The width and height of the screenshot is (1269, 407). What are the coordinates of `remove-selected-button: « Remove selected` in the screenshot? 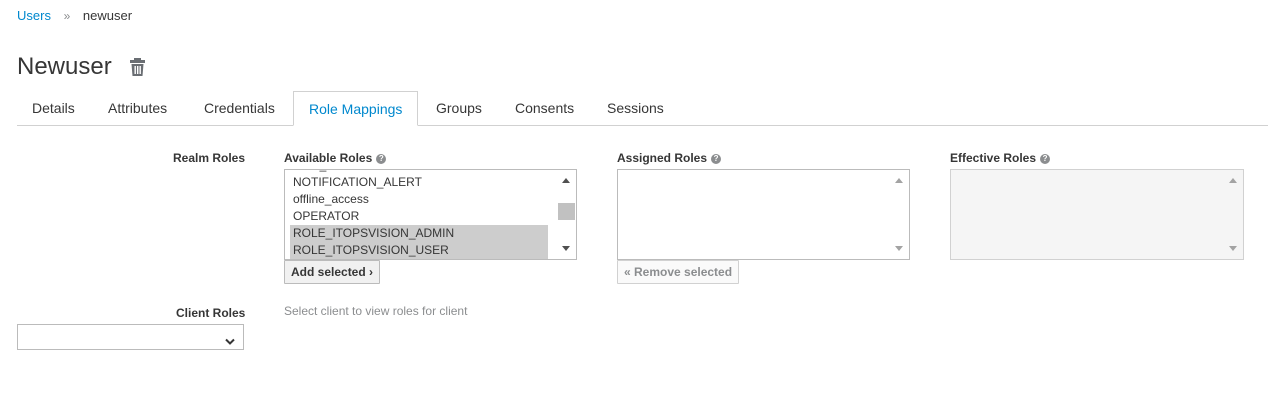 It's located at (678, 272).